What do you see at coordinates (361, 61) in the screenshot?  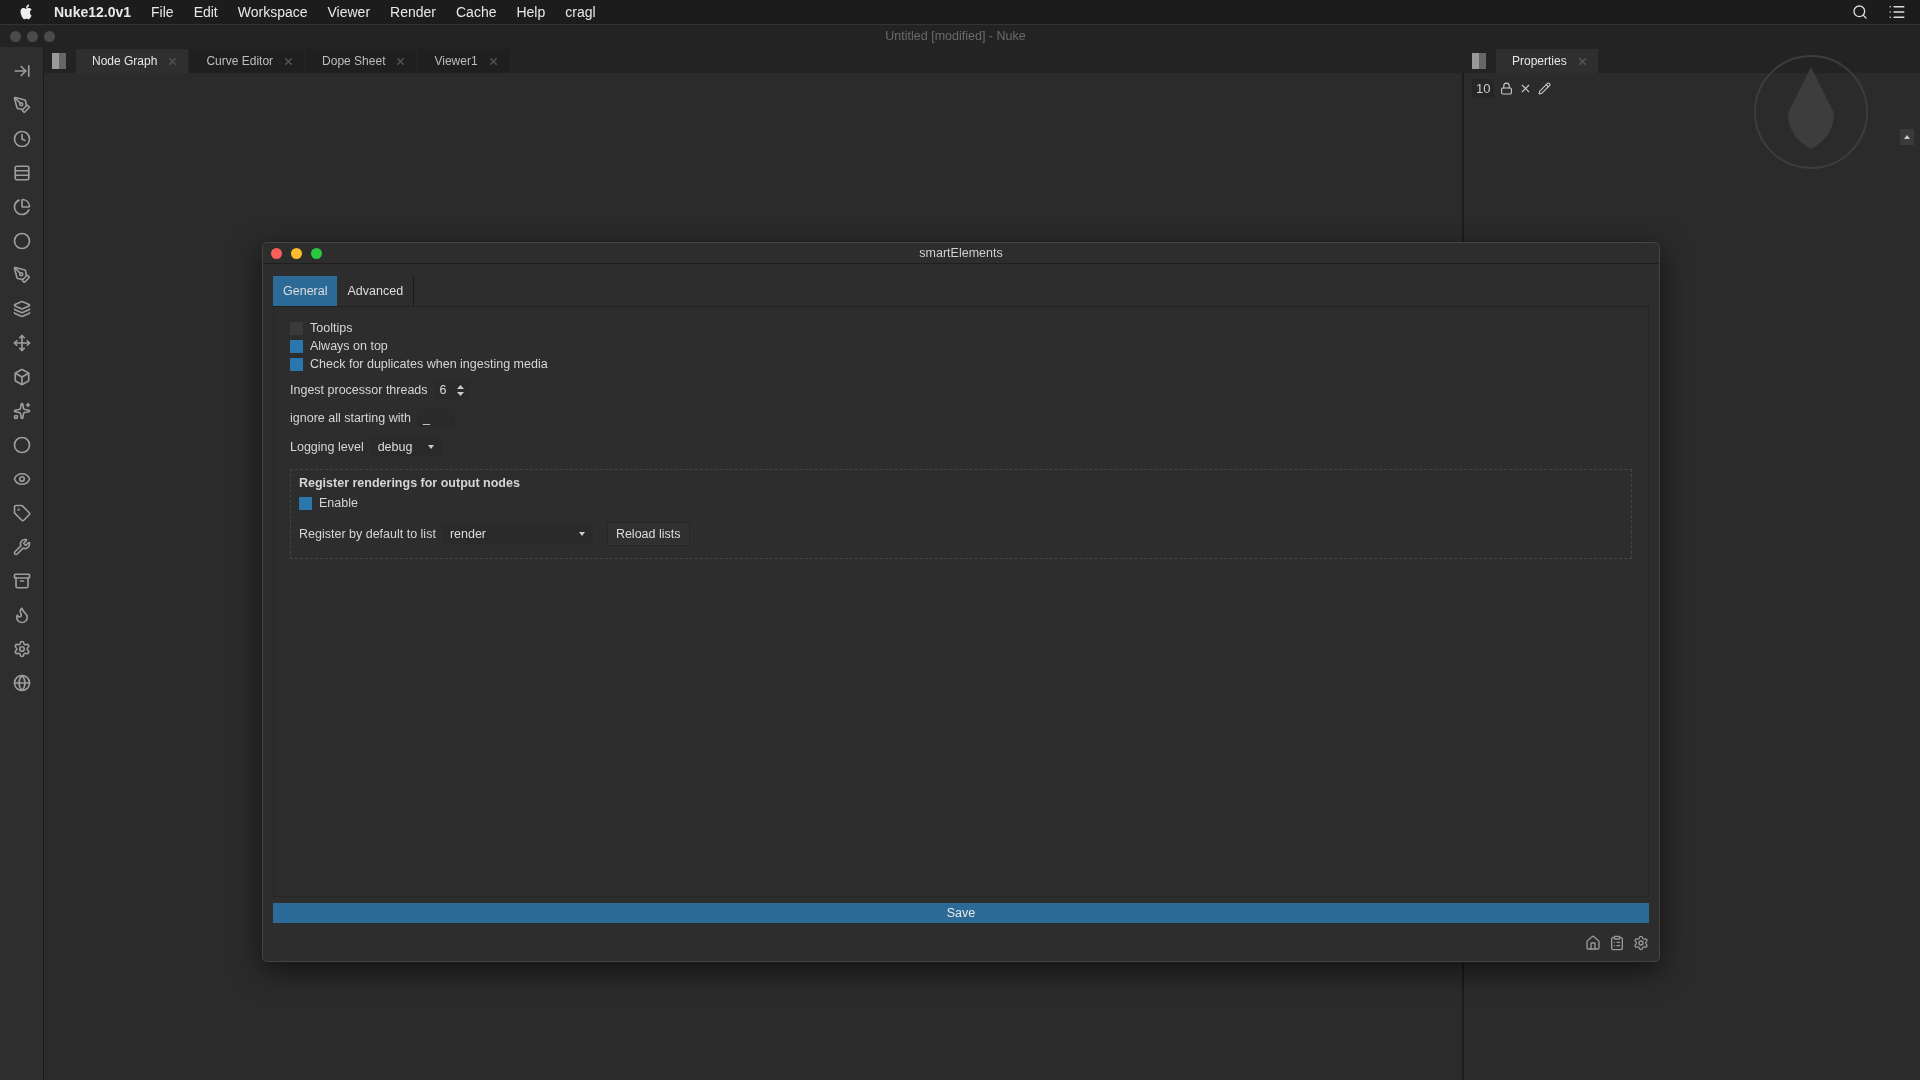 I see `panel-tab: Dope Sheet` at bounding box center [361, 61].